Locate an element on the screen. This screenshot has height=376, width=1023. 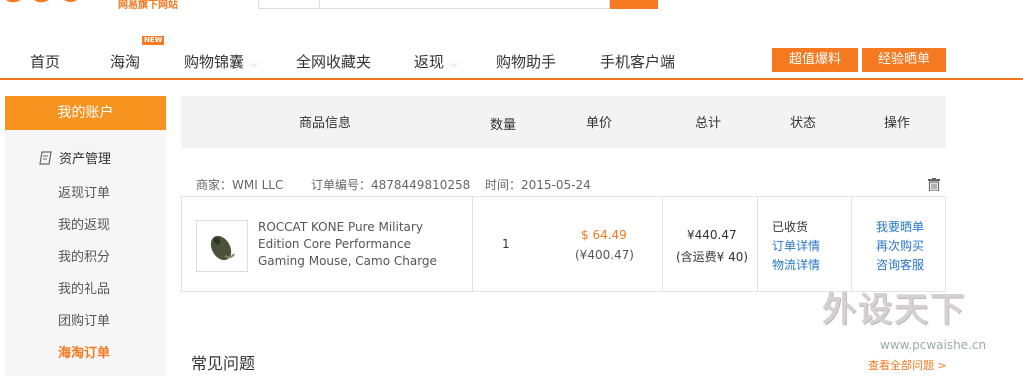
order-number: 订单编号：4878449810258 is located at coordinates (391, 185).